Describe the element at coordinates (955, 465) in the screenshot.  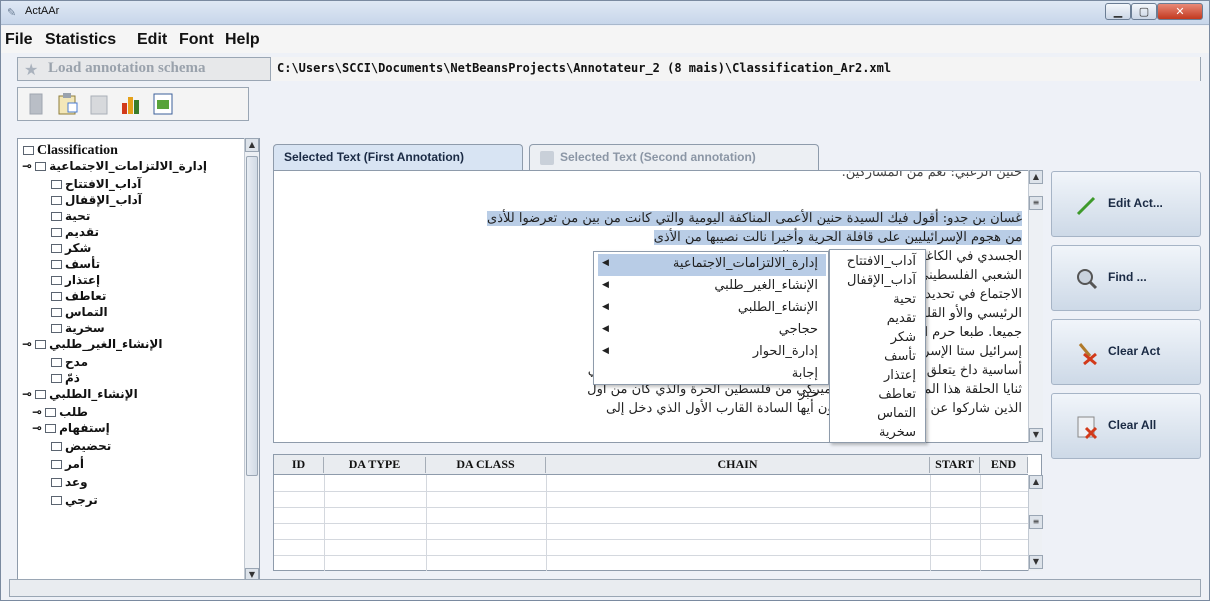
I see `column-header-start: START` at that location.